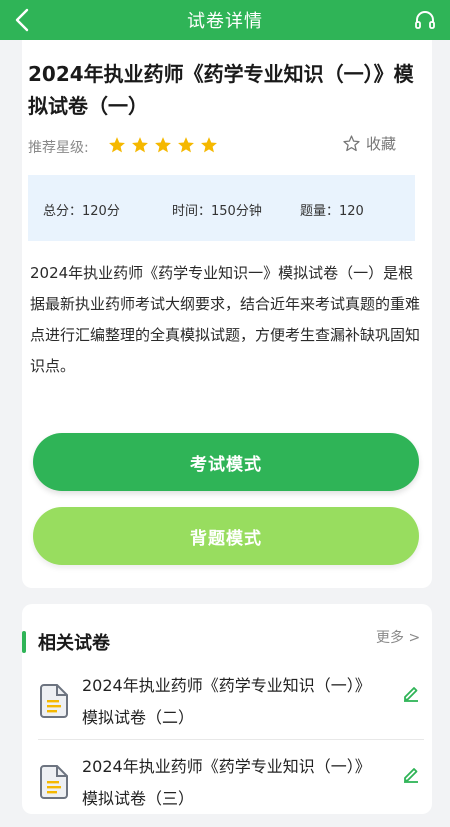 The width and height of the screenshot is (450, 827). I want to click on paper-title: 2024年执业药师《药学专业知识（一）》模拟试卷（一）, so click(221, 90).